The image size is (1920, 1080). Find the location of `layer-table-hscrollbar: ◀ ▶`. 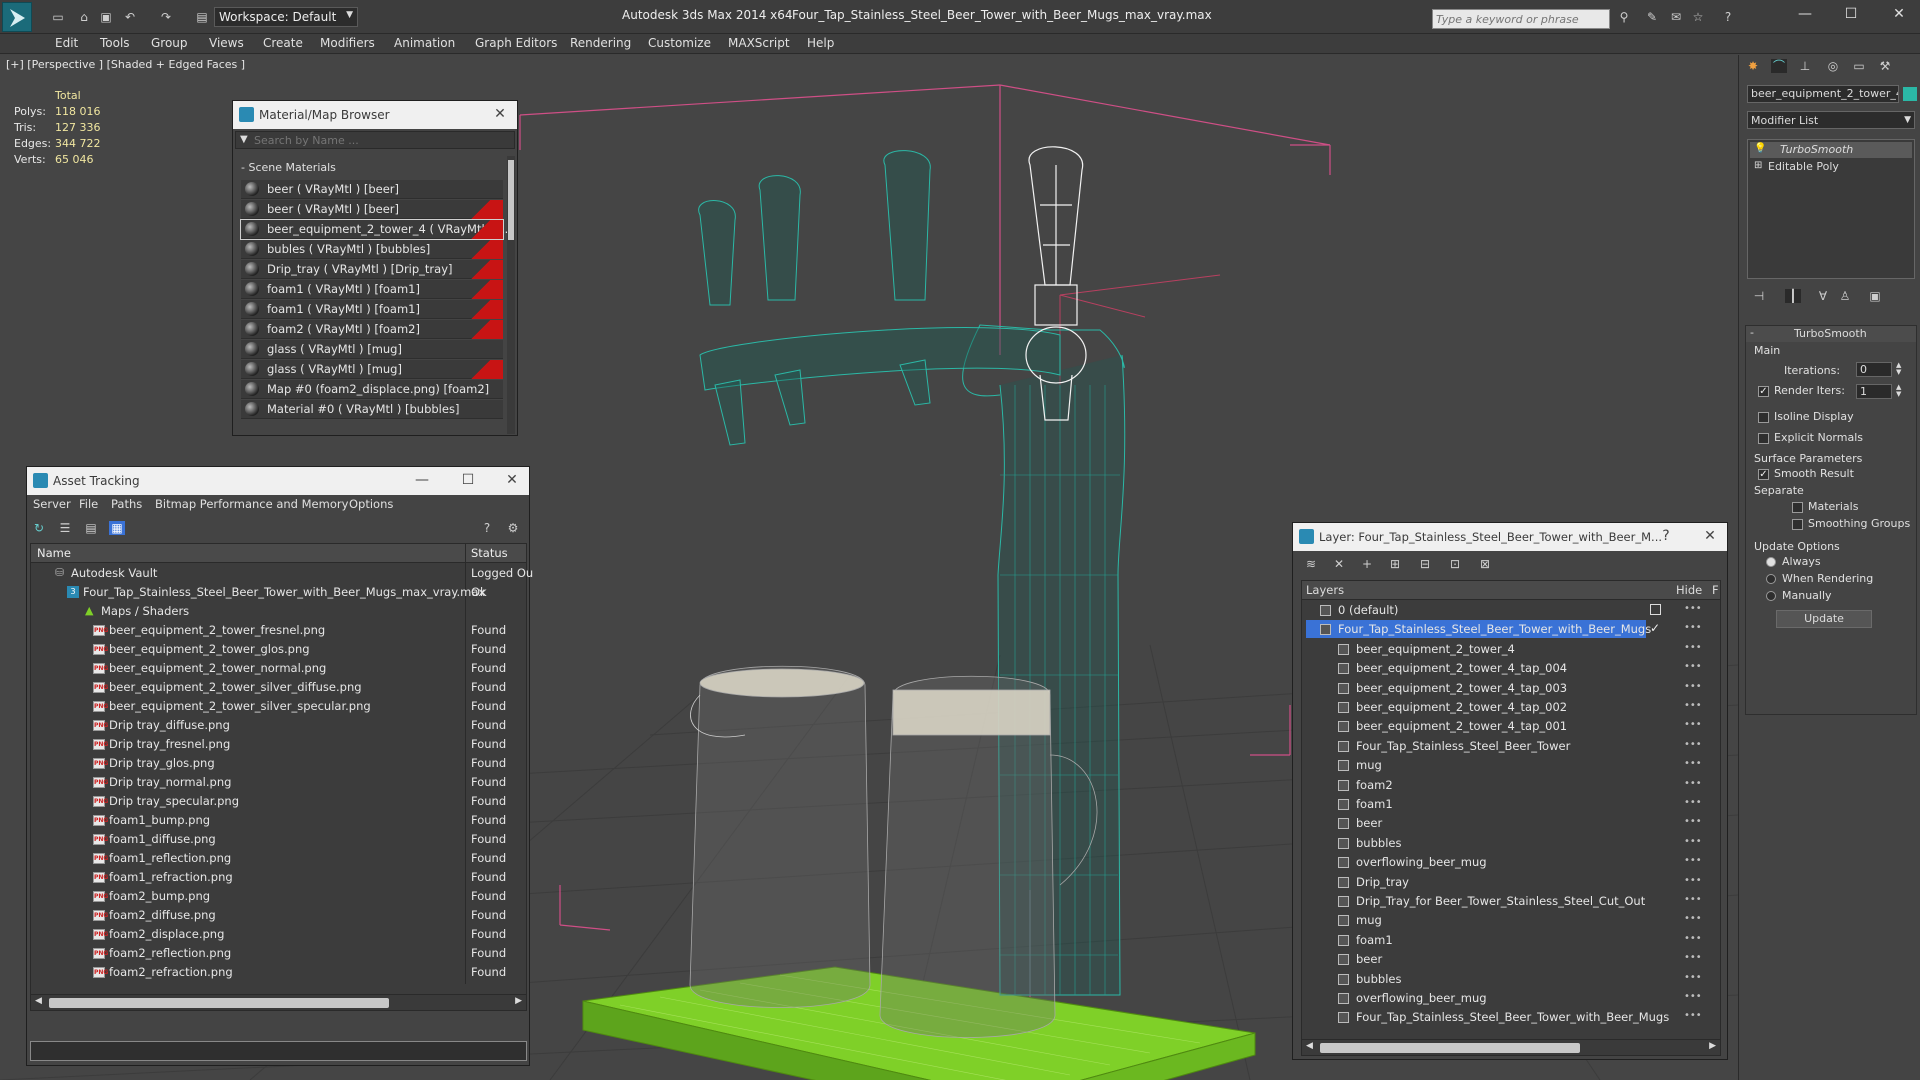

layer-table-hscrollbar: ◀ ▶ is located at coordinates (1511, 1047).